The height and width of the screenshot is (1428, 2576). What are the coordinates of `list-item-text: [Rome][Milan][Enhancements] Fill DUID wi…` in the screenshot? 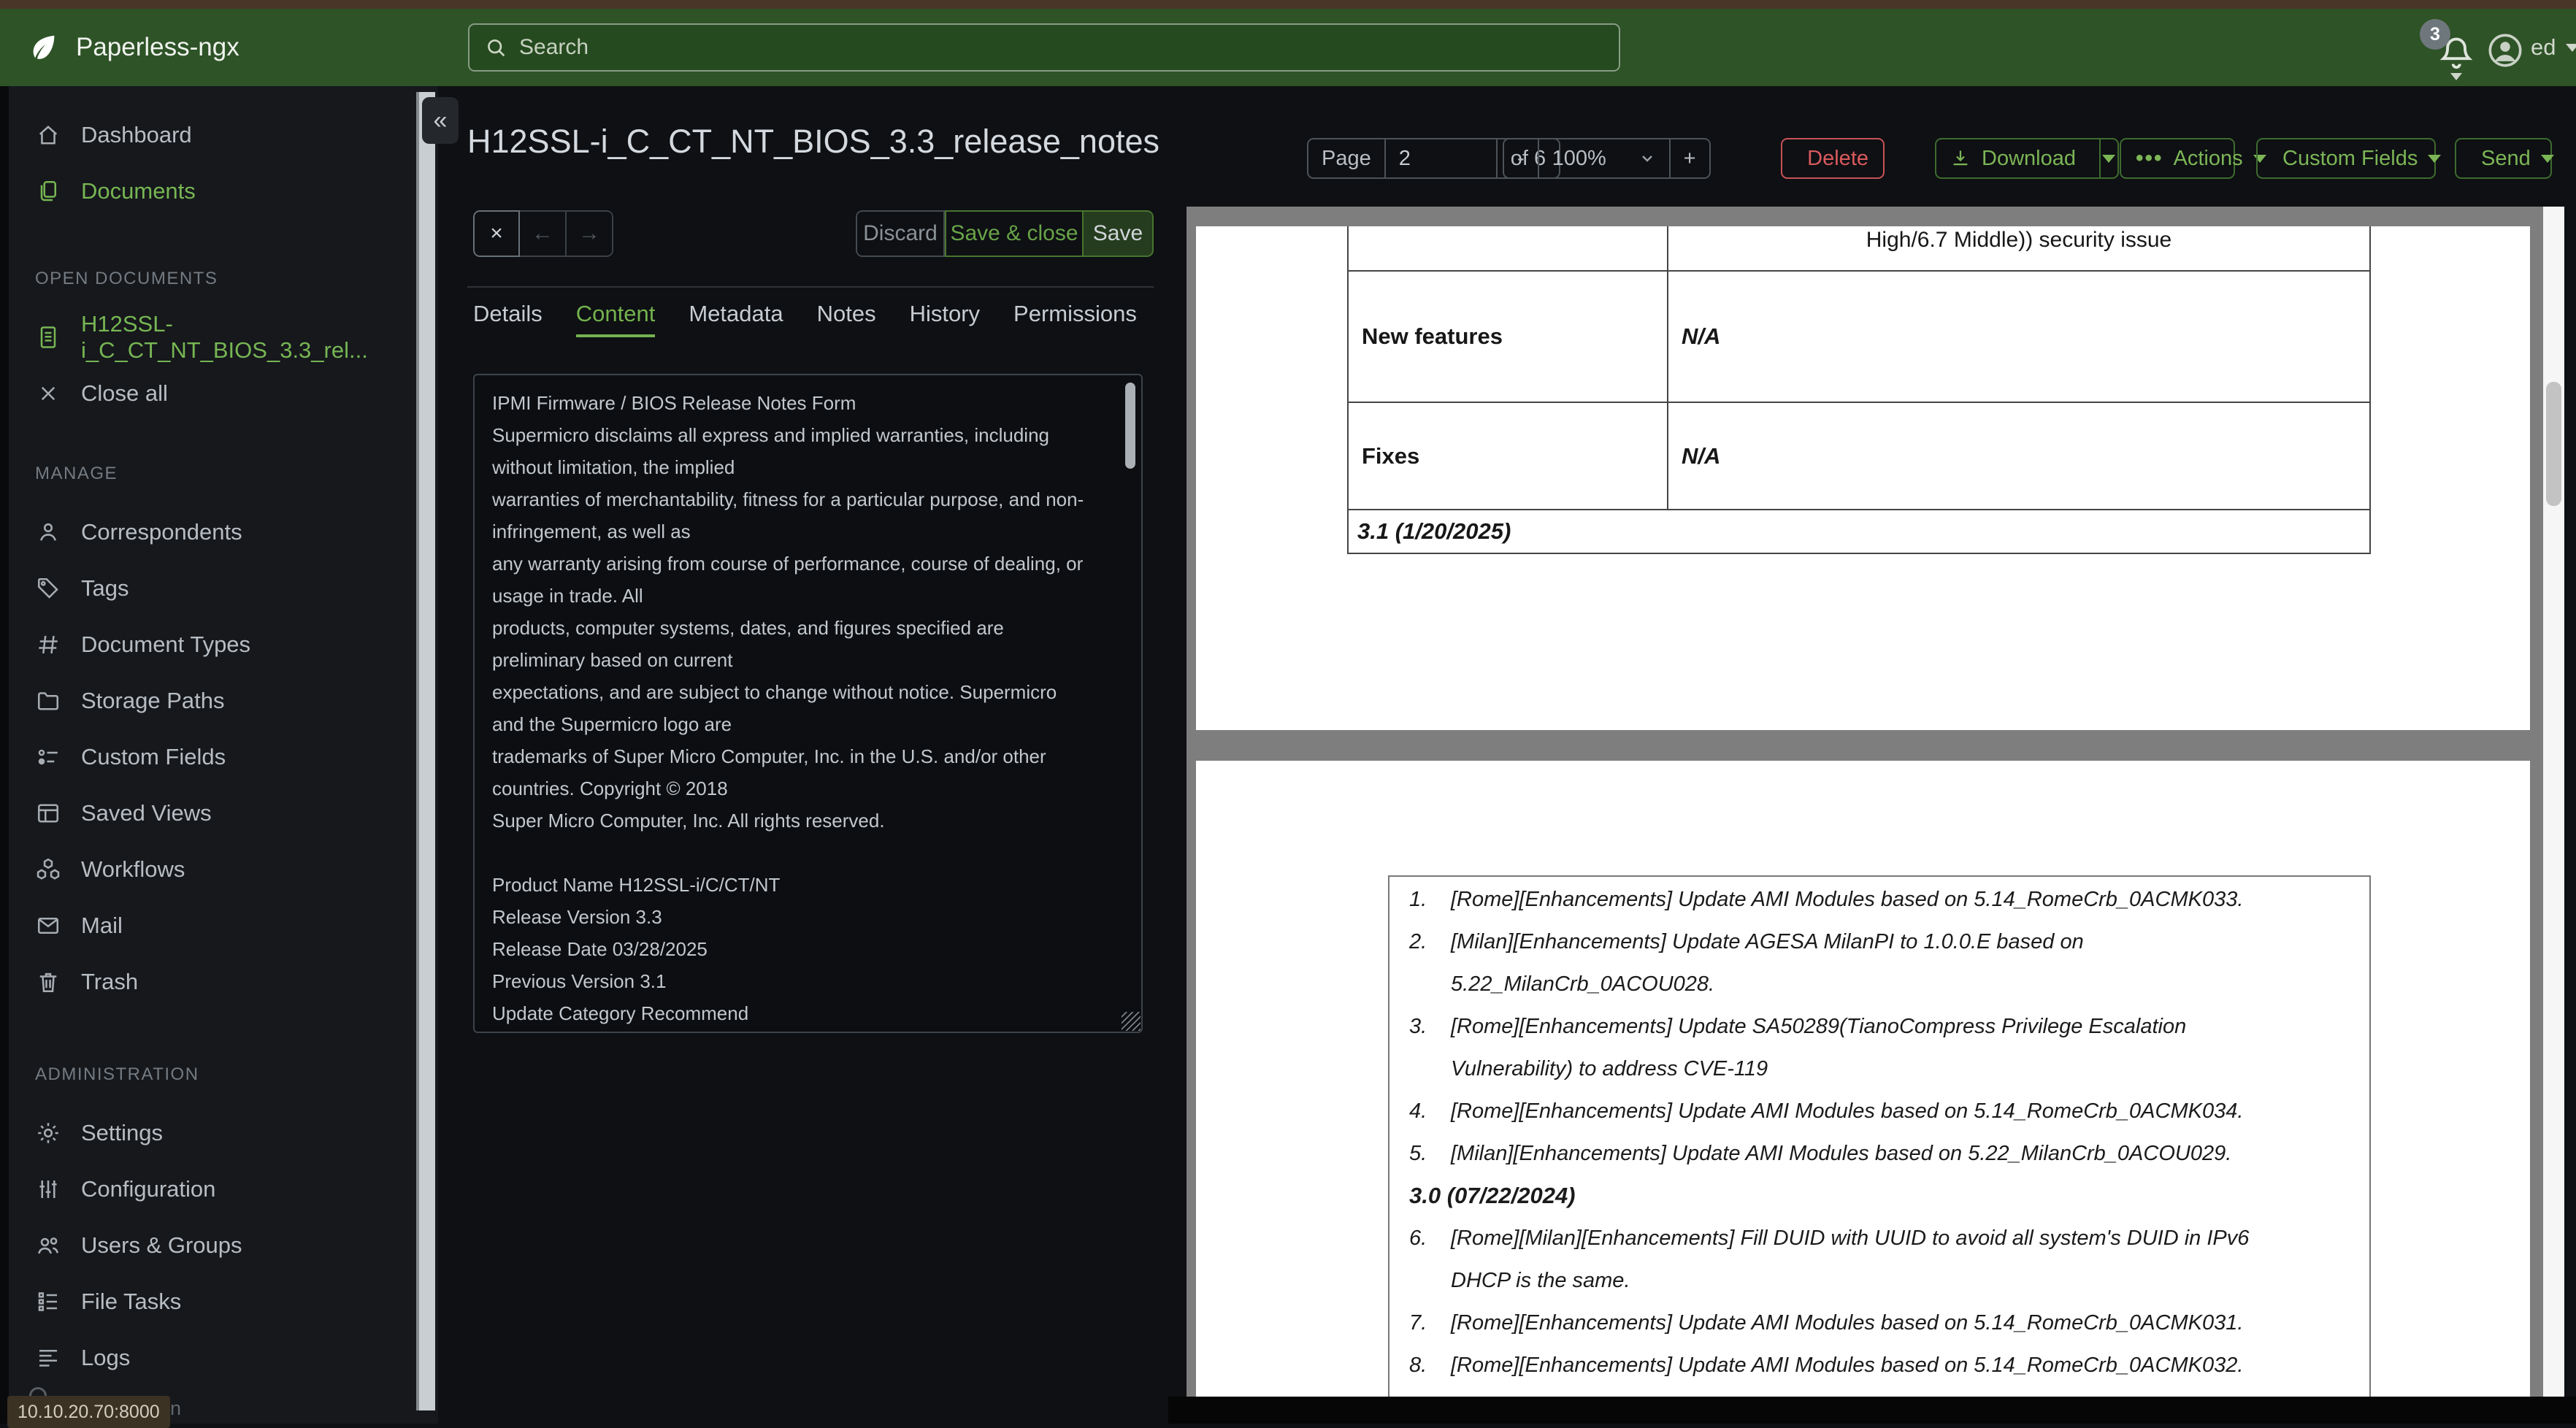 It's located at (1850, 1259).